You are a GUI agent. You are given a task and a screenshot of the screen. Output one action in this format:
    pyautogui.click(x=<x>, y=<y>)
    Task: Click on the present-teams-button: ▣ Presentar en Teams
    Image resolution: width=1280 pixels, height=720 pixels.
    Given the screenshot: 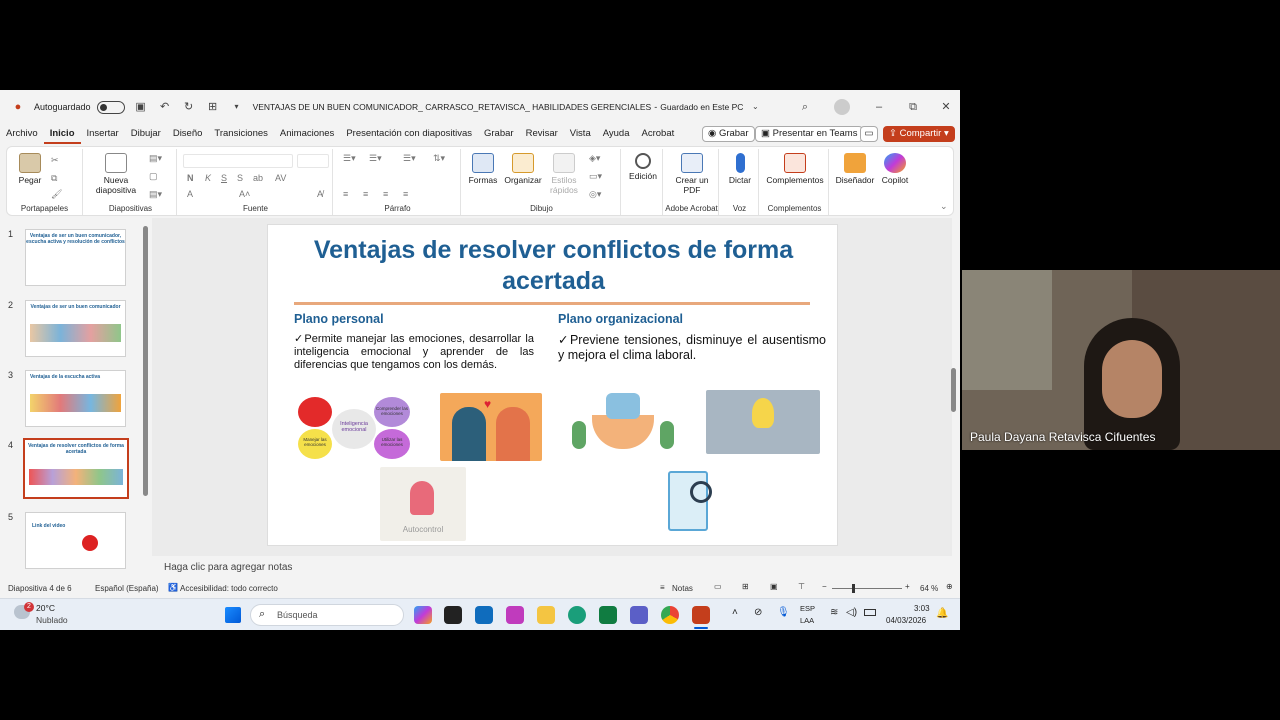 What is the action you would take?
    pyautogui.click(x=809, y=134)
    